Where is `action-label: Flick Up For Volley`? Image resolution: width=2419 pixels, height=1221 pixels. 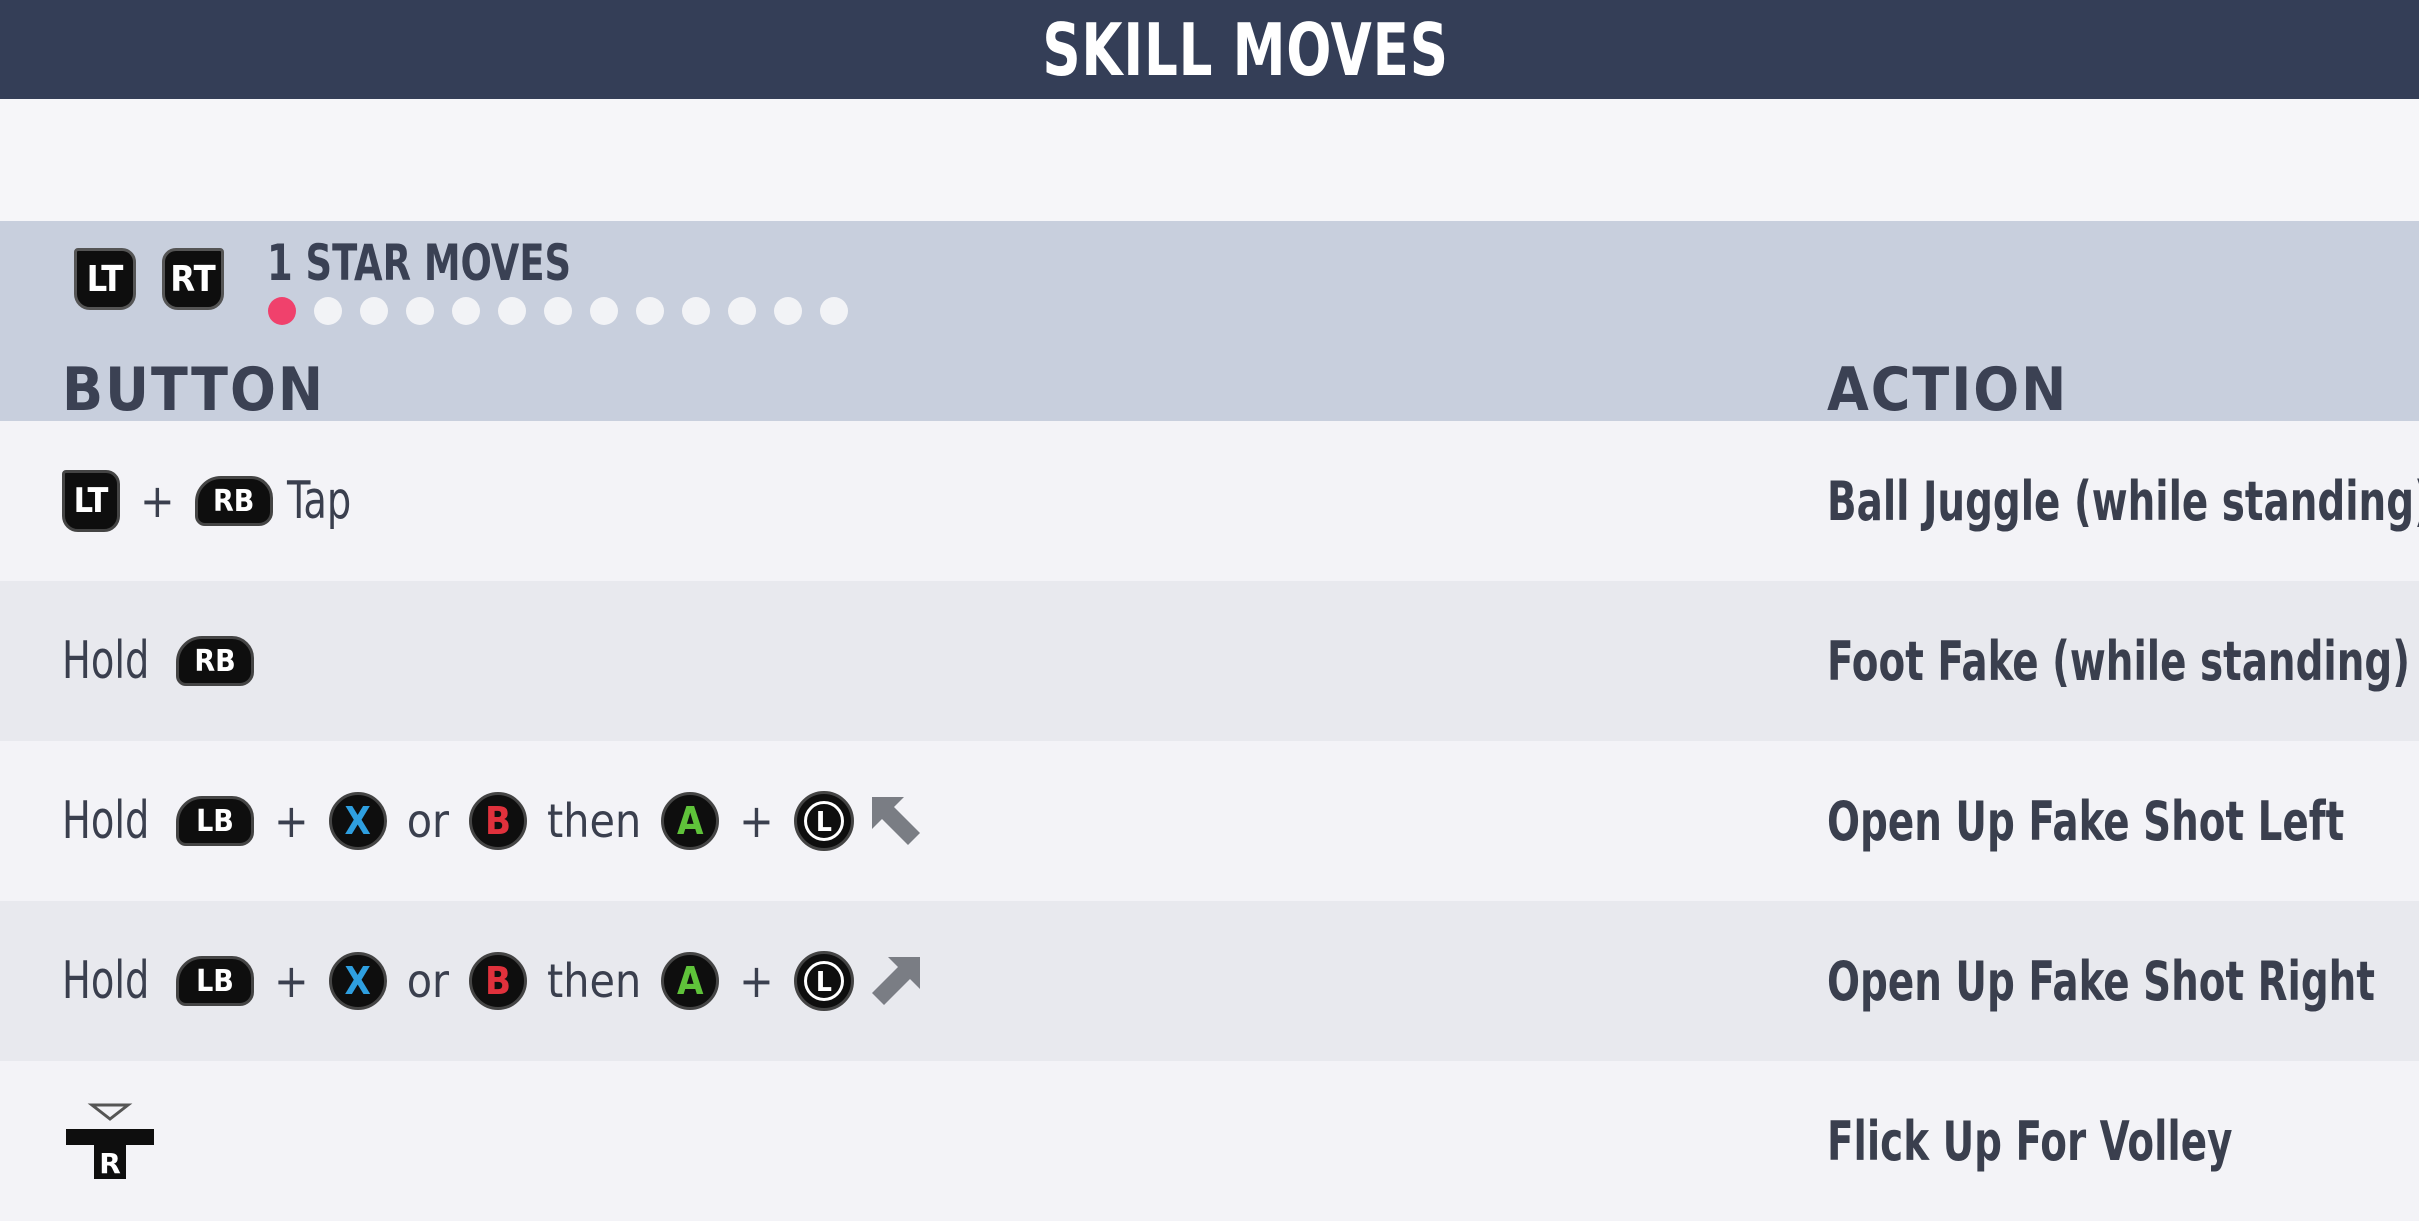
action-label: Flick Up For Volley is located at coordinates (2030, 1141).